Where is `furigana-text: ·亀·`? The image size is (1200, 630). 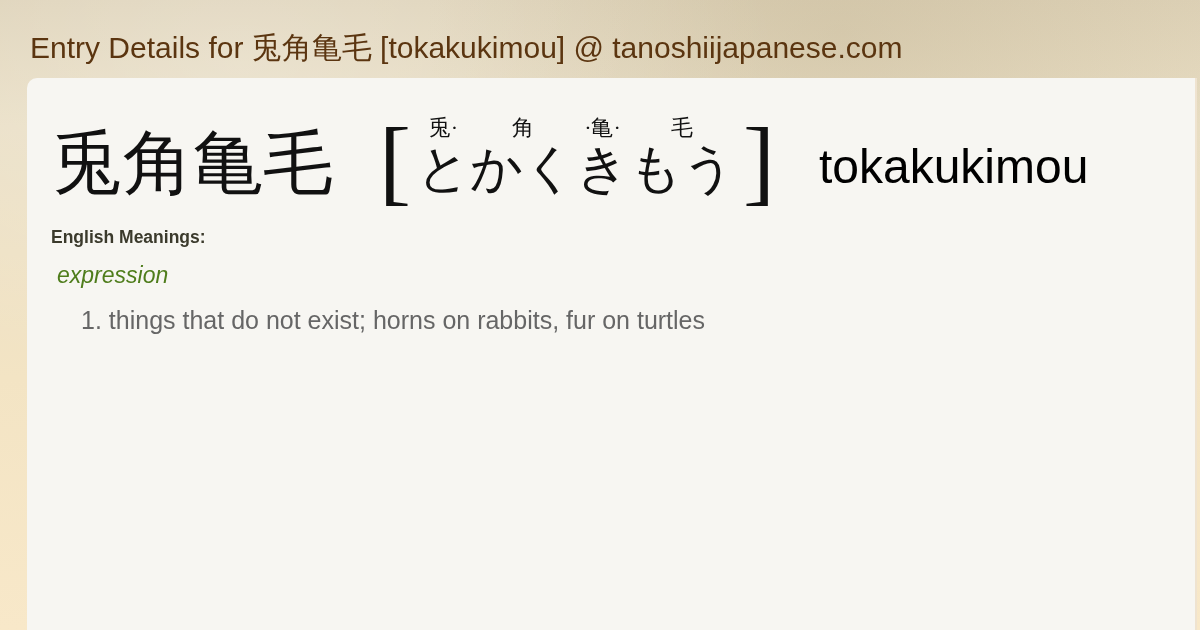 furigana-text: ·亀· is located at coordinates (602, 128).